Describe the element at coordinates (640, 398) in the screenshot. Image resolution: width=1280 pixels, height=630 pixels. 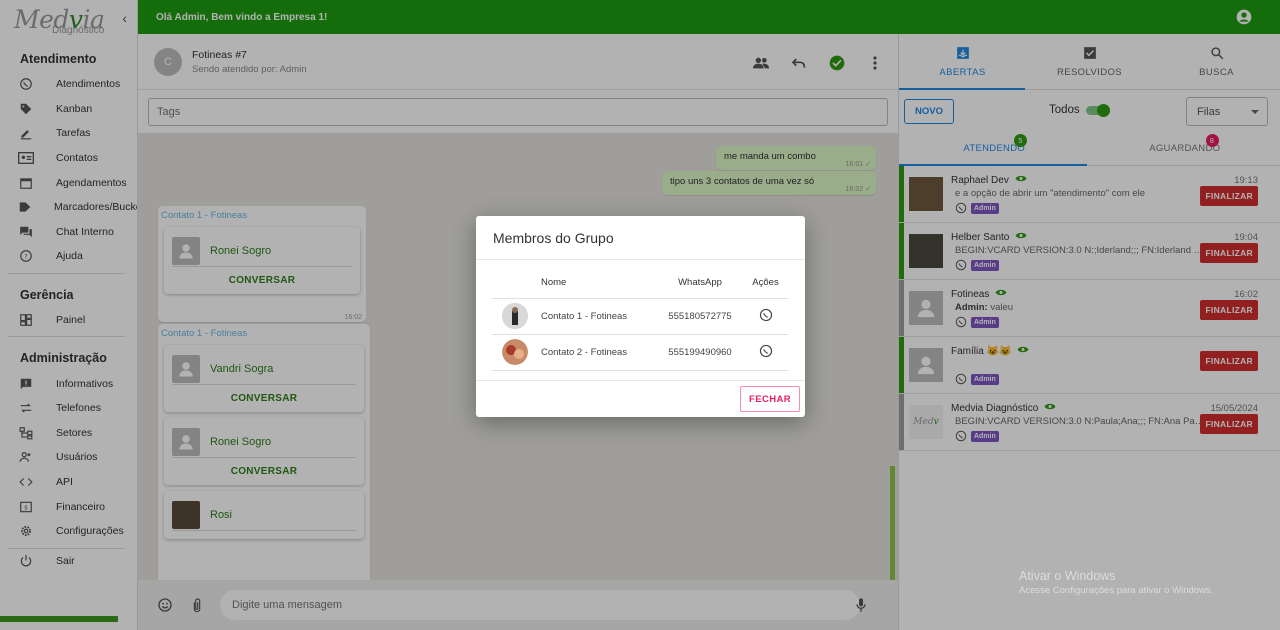
I see `dialog-footer: FECHAR` at that location.